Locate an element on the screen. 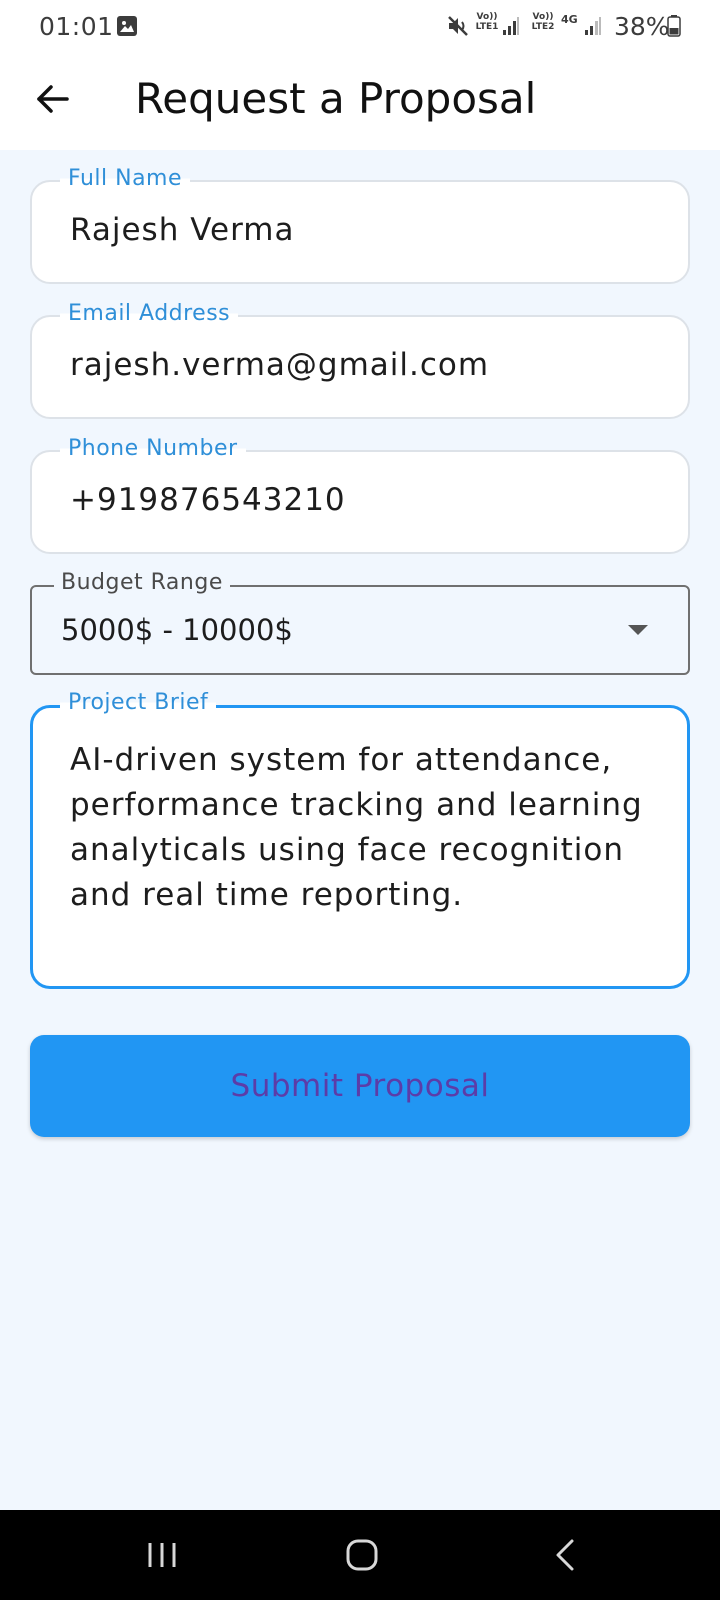 Image resolution: width=720 pixels, height=1600 pixels. mute-icon is located at coordinates (458, 26).